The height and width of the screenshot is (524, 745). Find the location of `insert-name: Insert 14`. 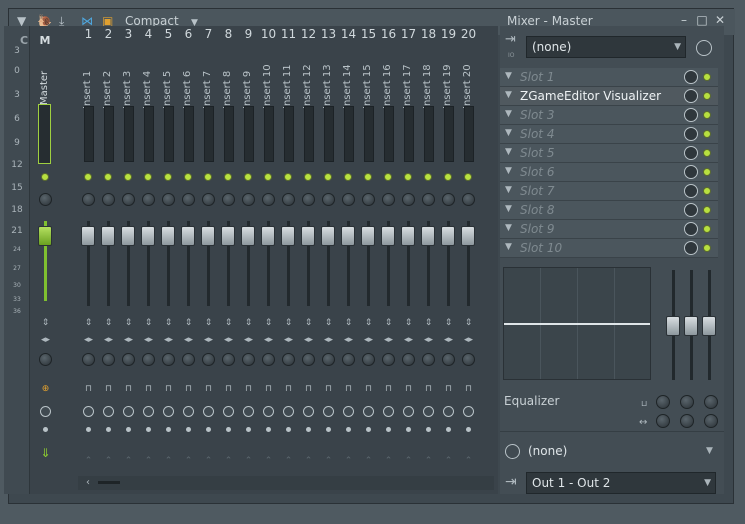

insert-name: Insert 14 is located at coordinates (349, 81).